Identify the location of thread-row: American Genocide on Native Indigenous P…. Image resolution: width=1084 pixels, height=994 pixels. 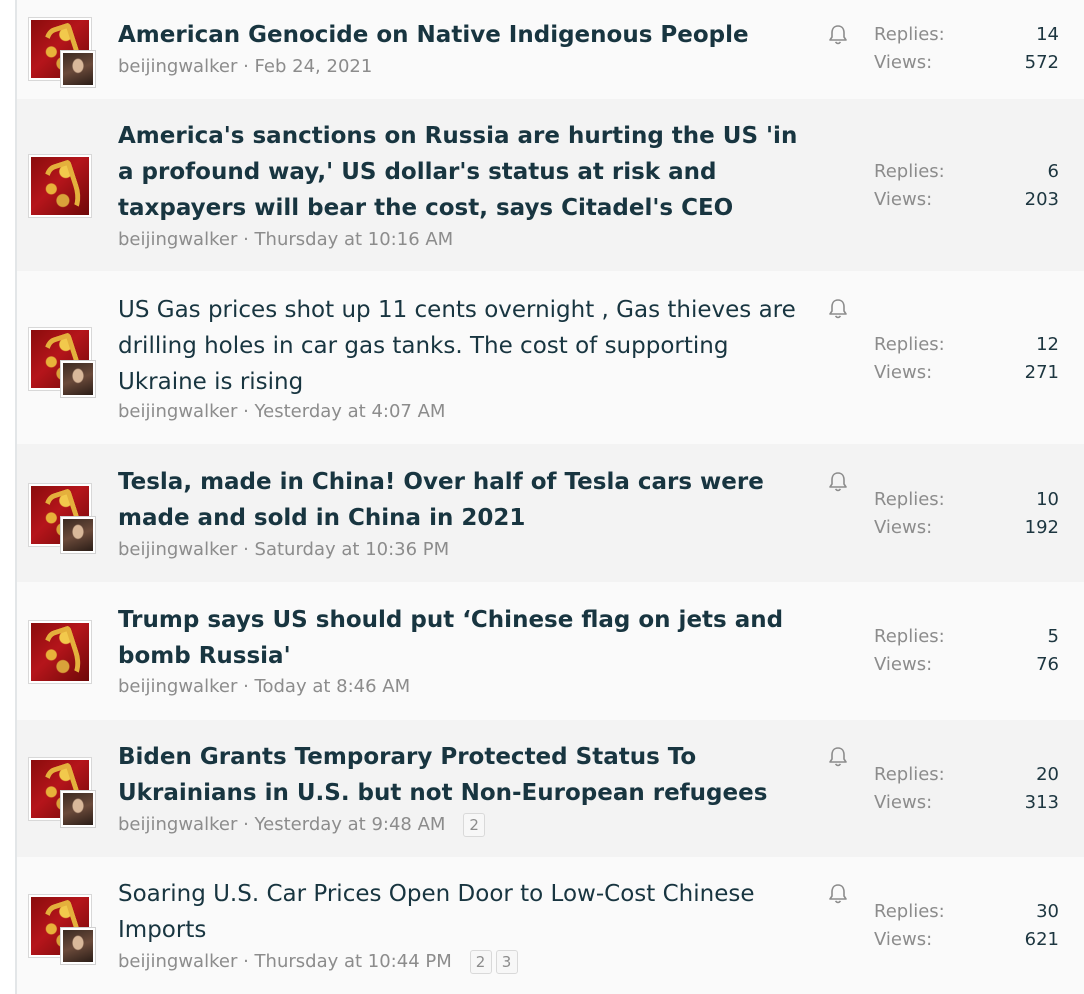
(550, 49).